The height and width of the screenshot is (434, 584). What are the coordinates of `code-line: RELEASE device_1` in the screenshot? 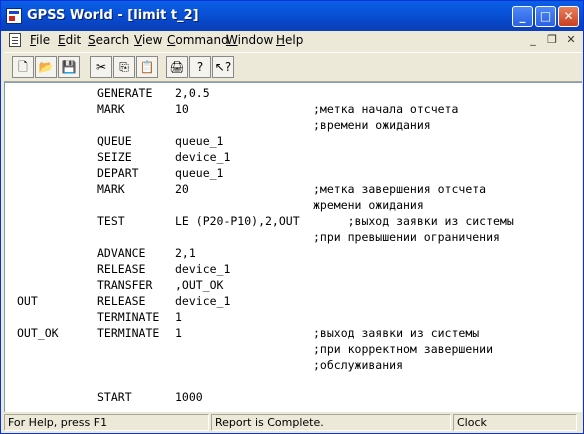 It's located at (293, 269).